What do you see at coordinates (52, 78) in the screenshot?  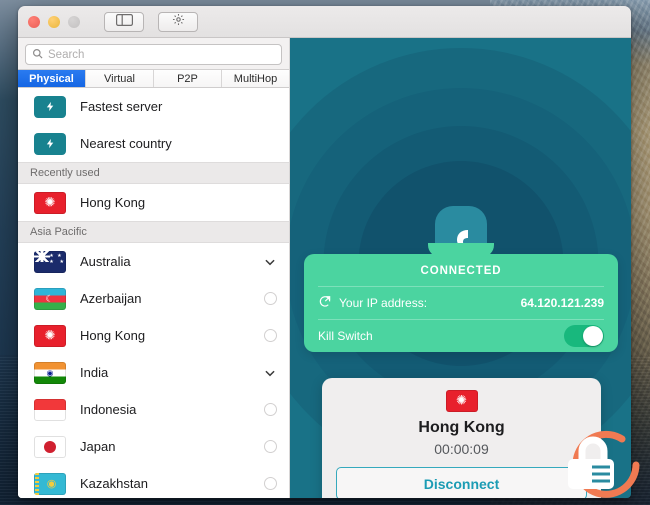 I see `tab-physical: Physical` at bounding box center [52, 78].